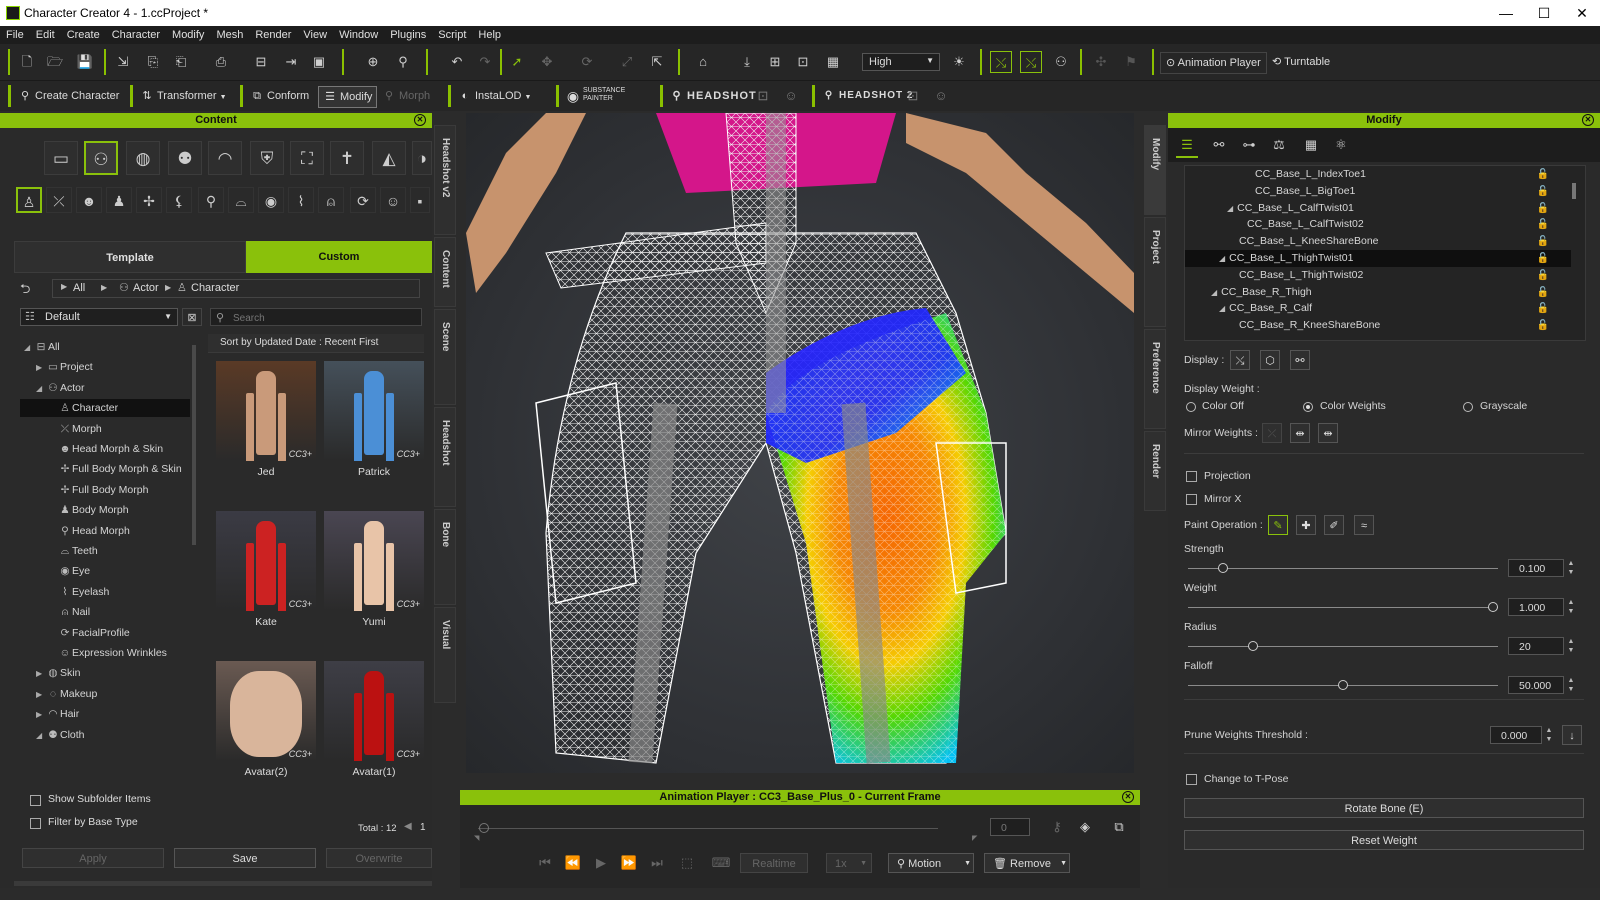 This screenshot has height=900, width=1600. Describe the element at coordinates (179, 200) in the screenshot. I see `skin-sub-icon: ⚸` at that location.